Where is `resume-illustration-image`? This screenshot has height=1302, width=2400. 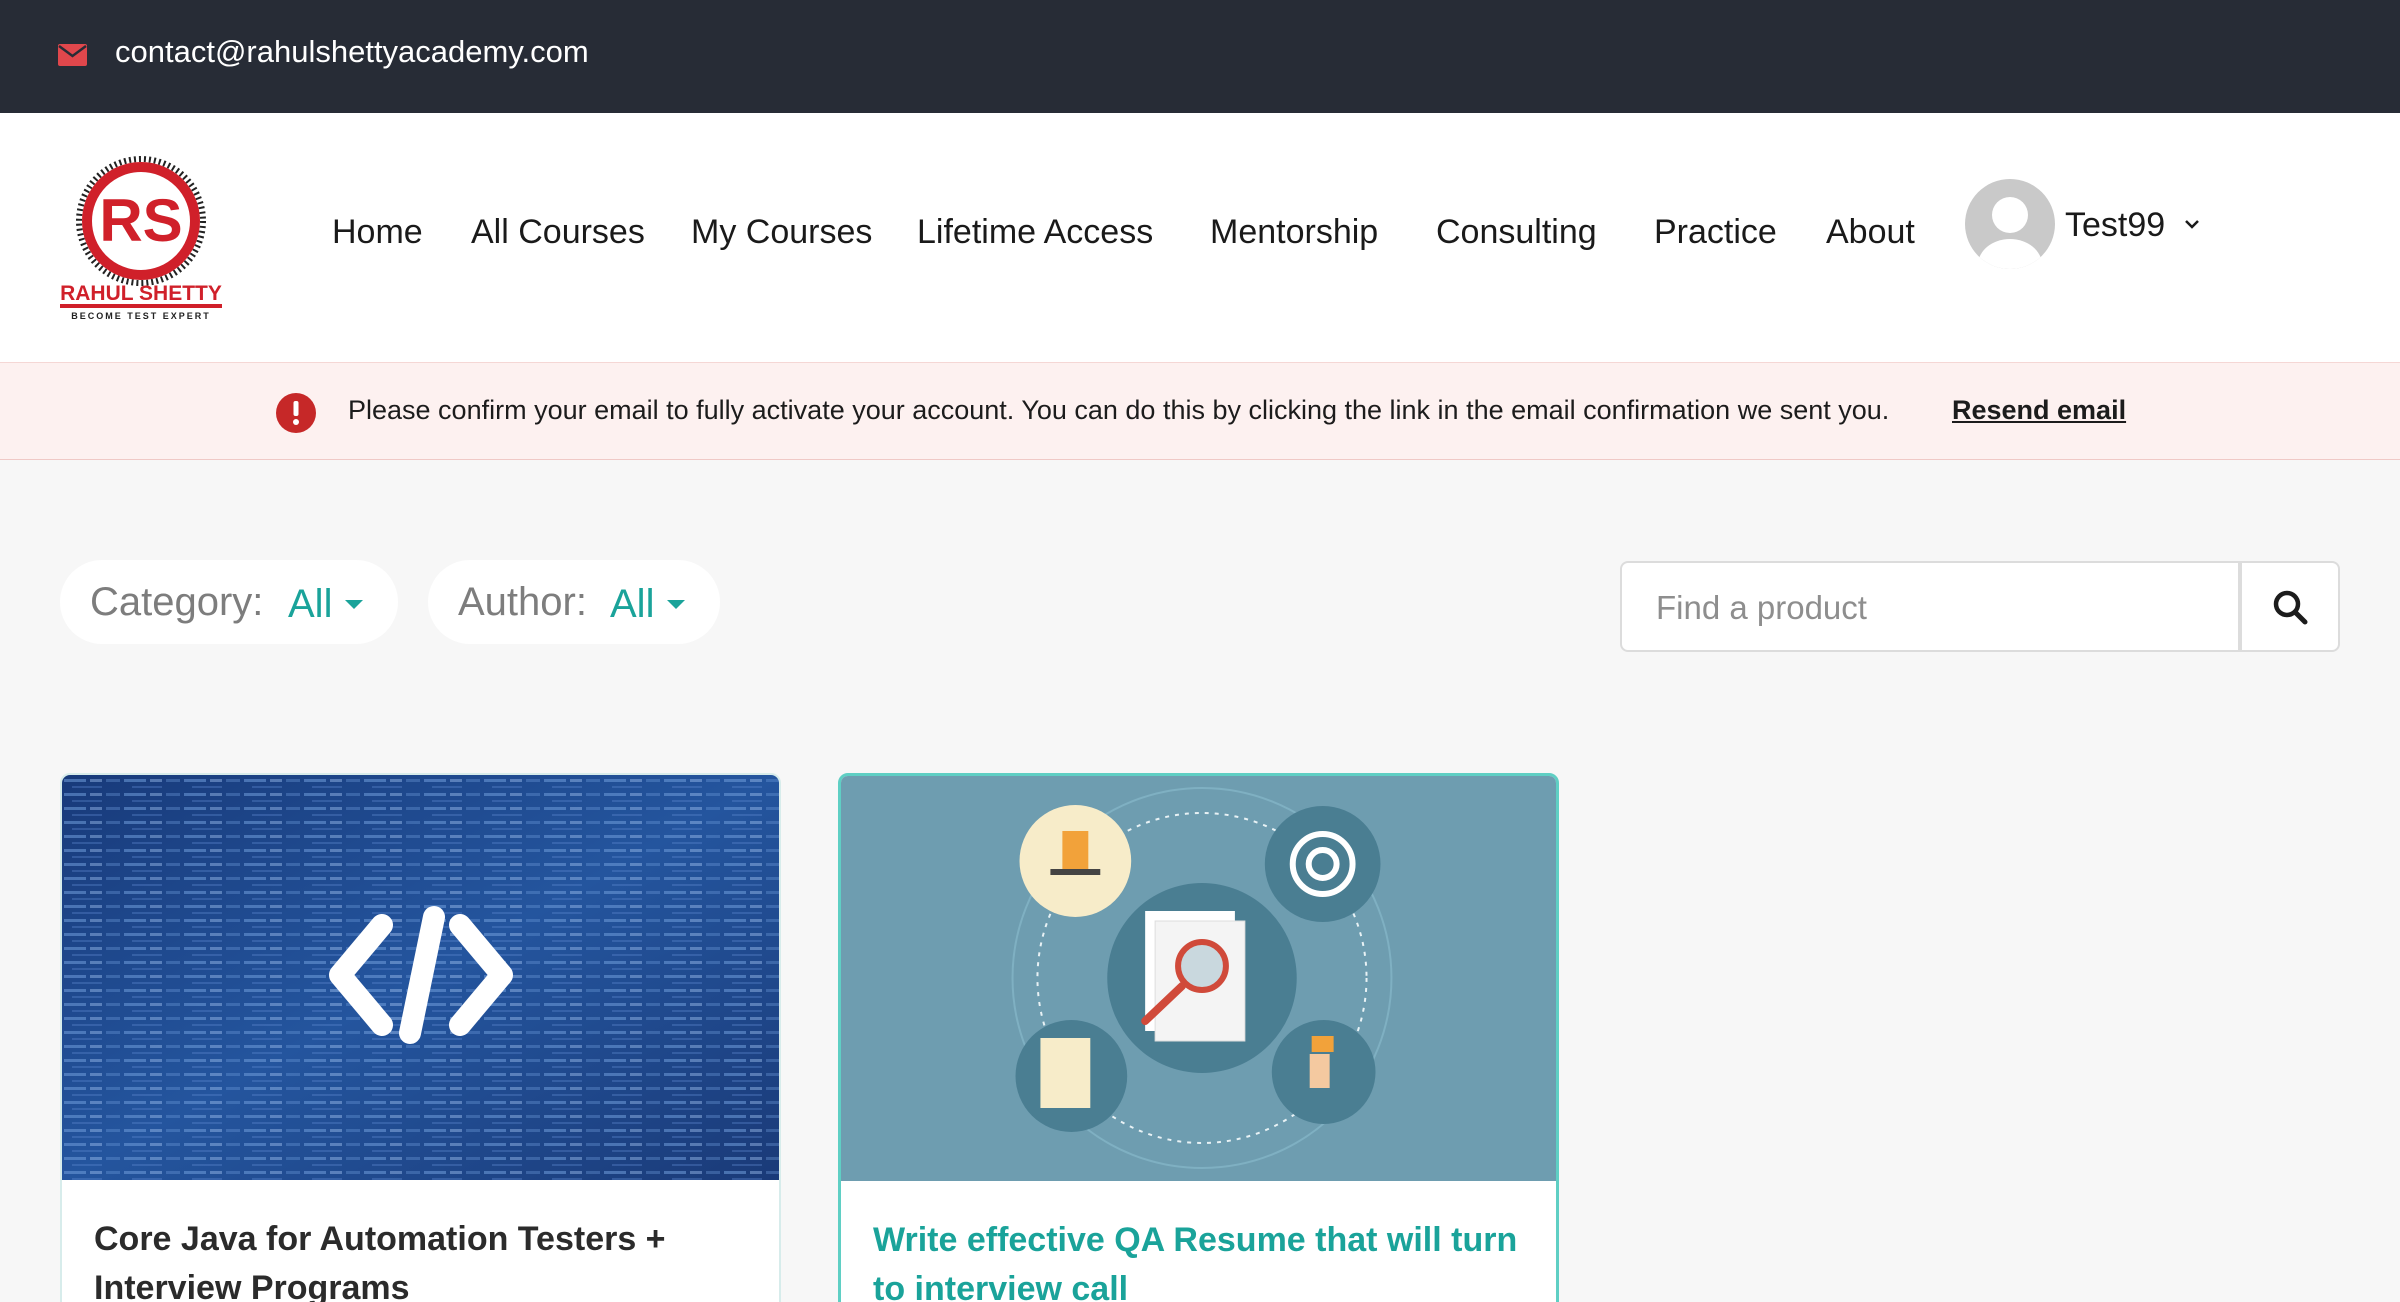
resume-illustration-image is located at coordinates (1198, 978).